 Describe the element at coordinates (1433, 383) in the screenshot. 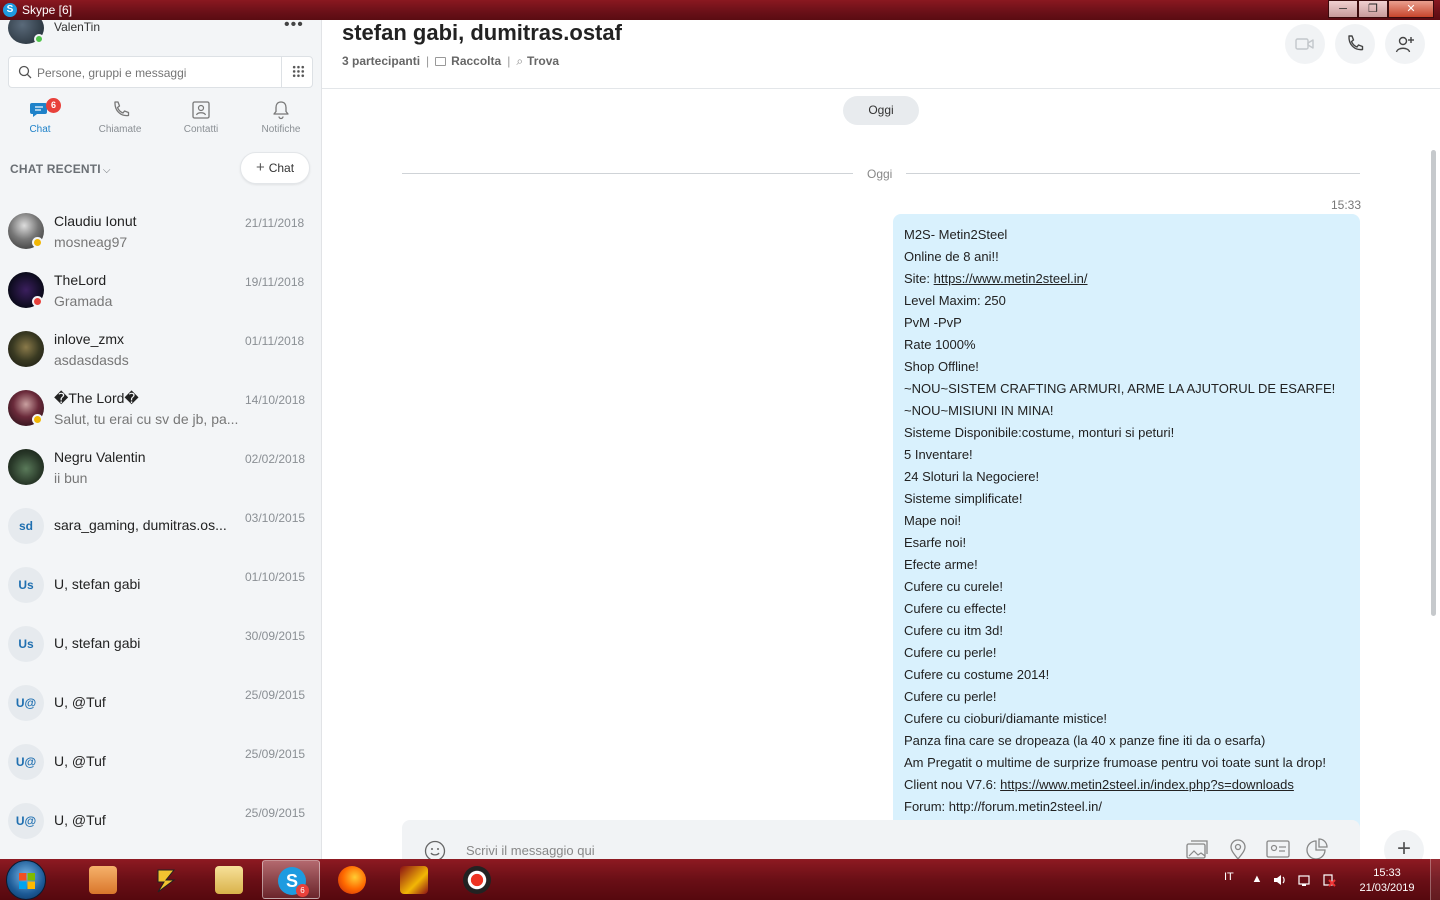

I see `scrollbar` at that location.